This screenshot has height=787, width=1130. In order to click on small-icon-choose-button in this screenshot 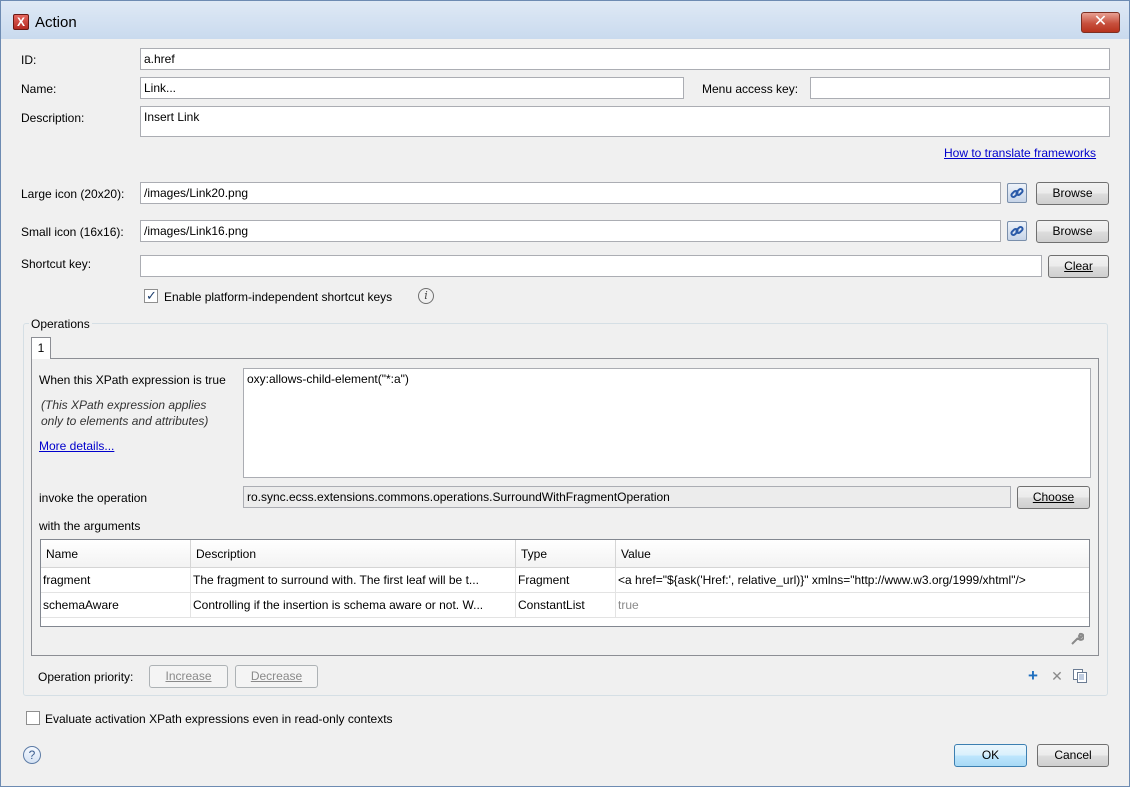, I will do `click(1017, 231)`.